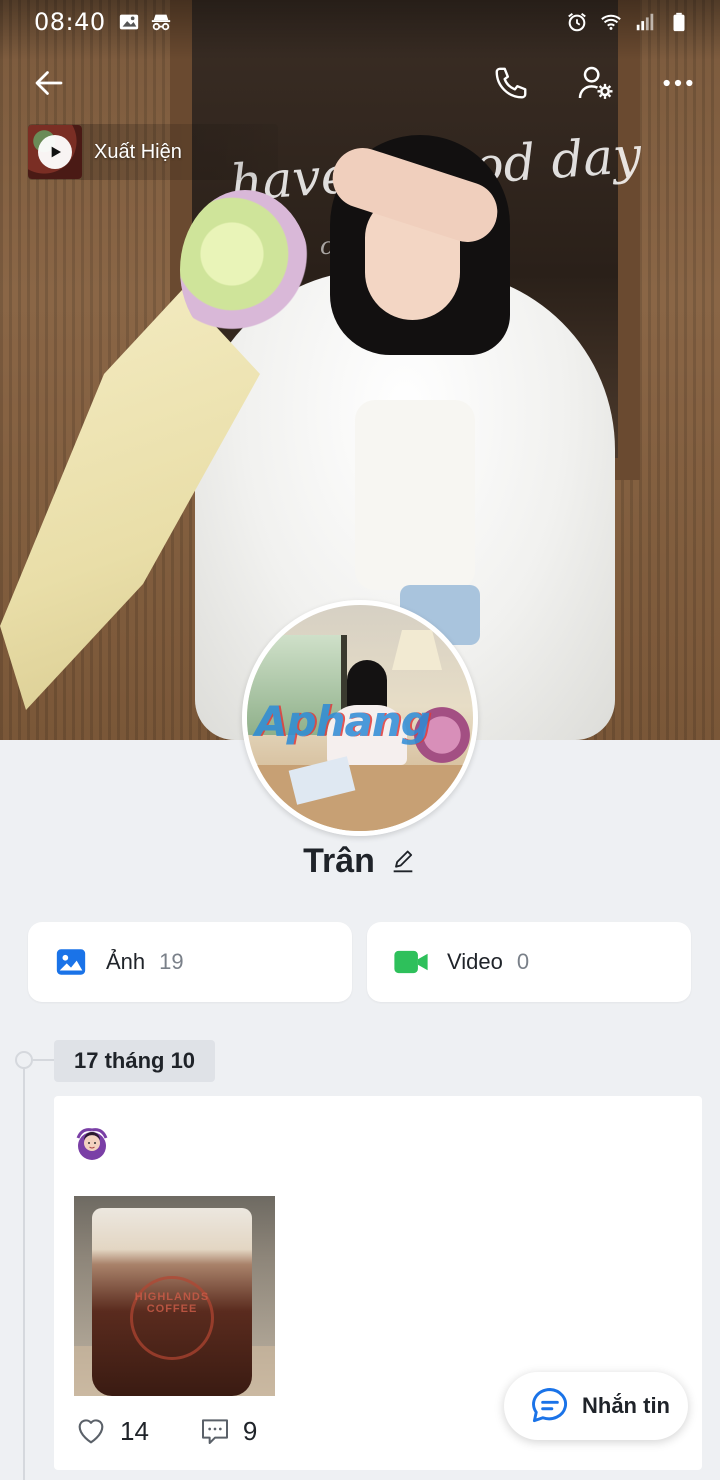  Describe the element at coordinates (549, 1405) in the screenshot. I see `chat-bubble-icon` at that location.